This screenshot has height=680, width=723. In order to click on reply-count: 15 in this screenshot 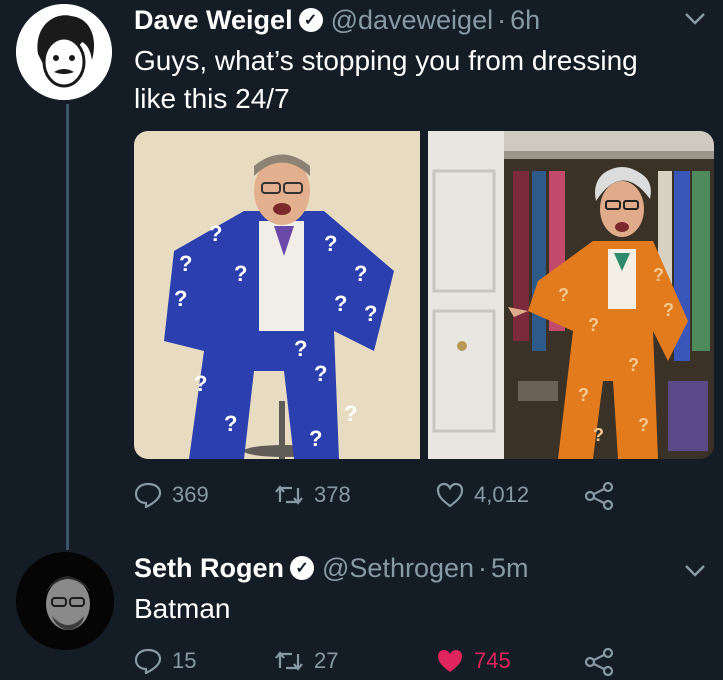, I will do `click(184, 660)`.